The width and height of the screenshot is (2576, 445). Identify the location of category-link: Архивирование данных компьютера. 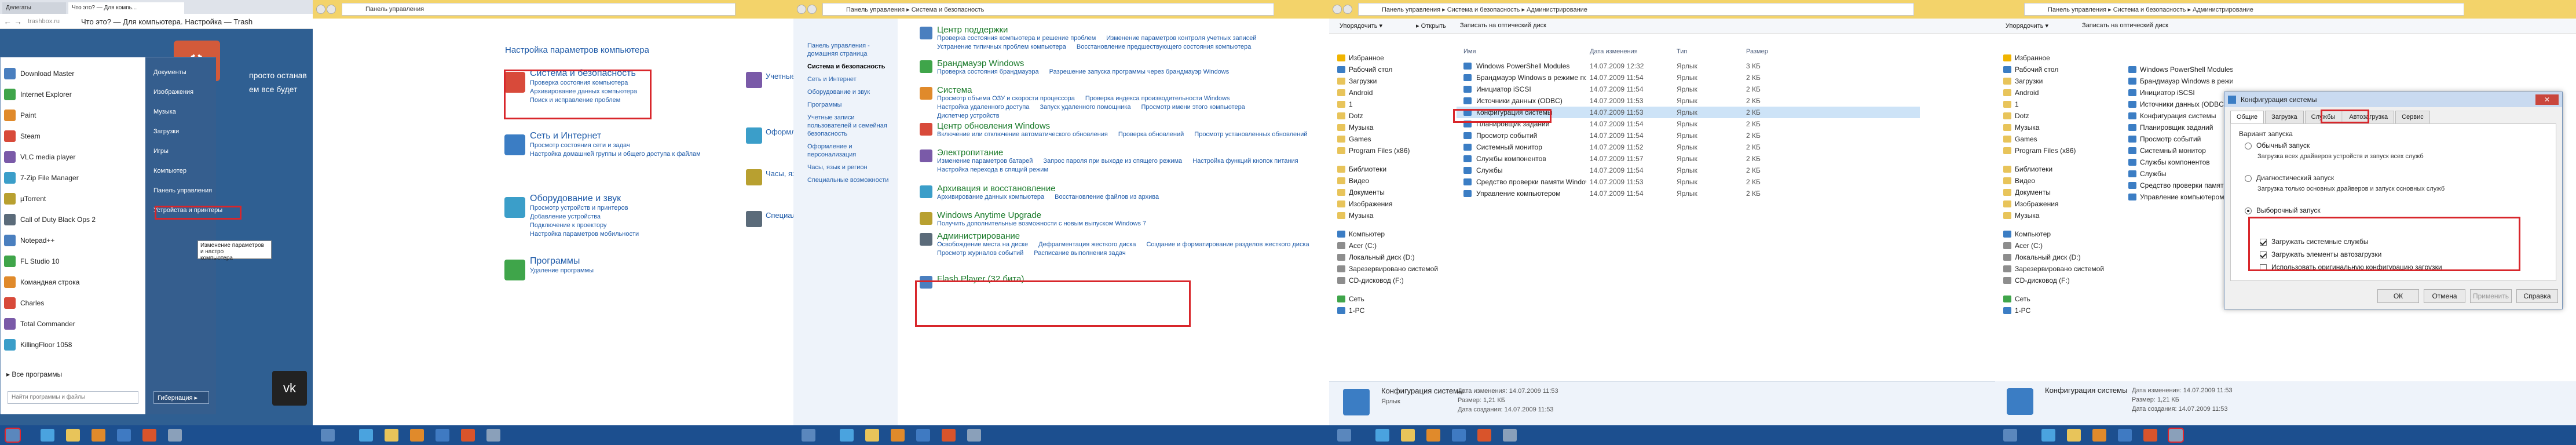
(619, 92).